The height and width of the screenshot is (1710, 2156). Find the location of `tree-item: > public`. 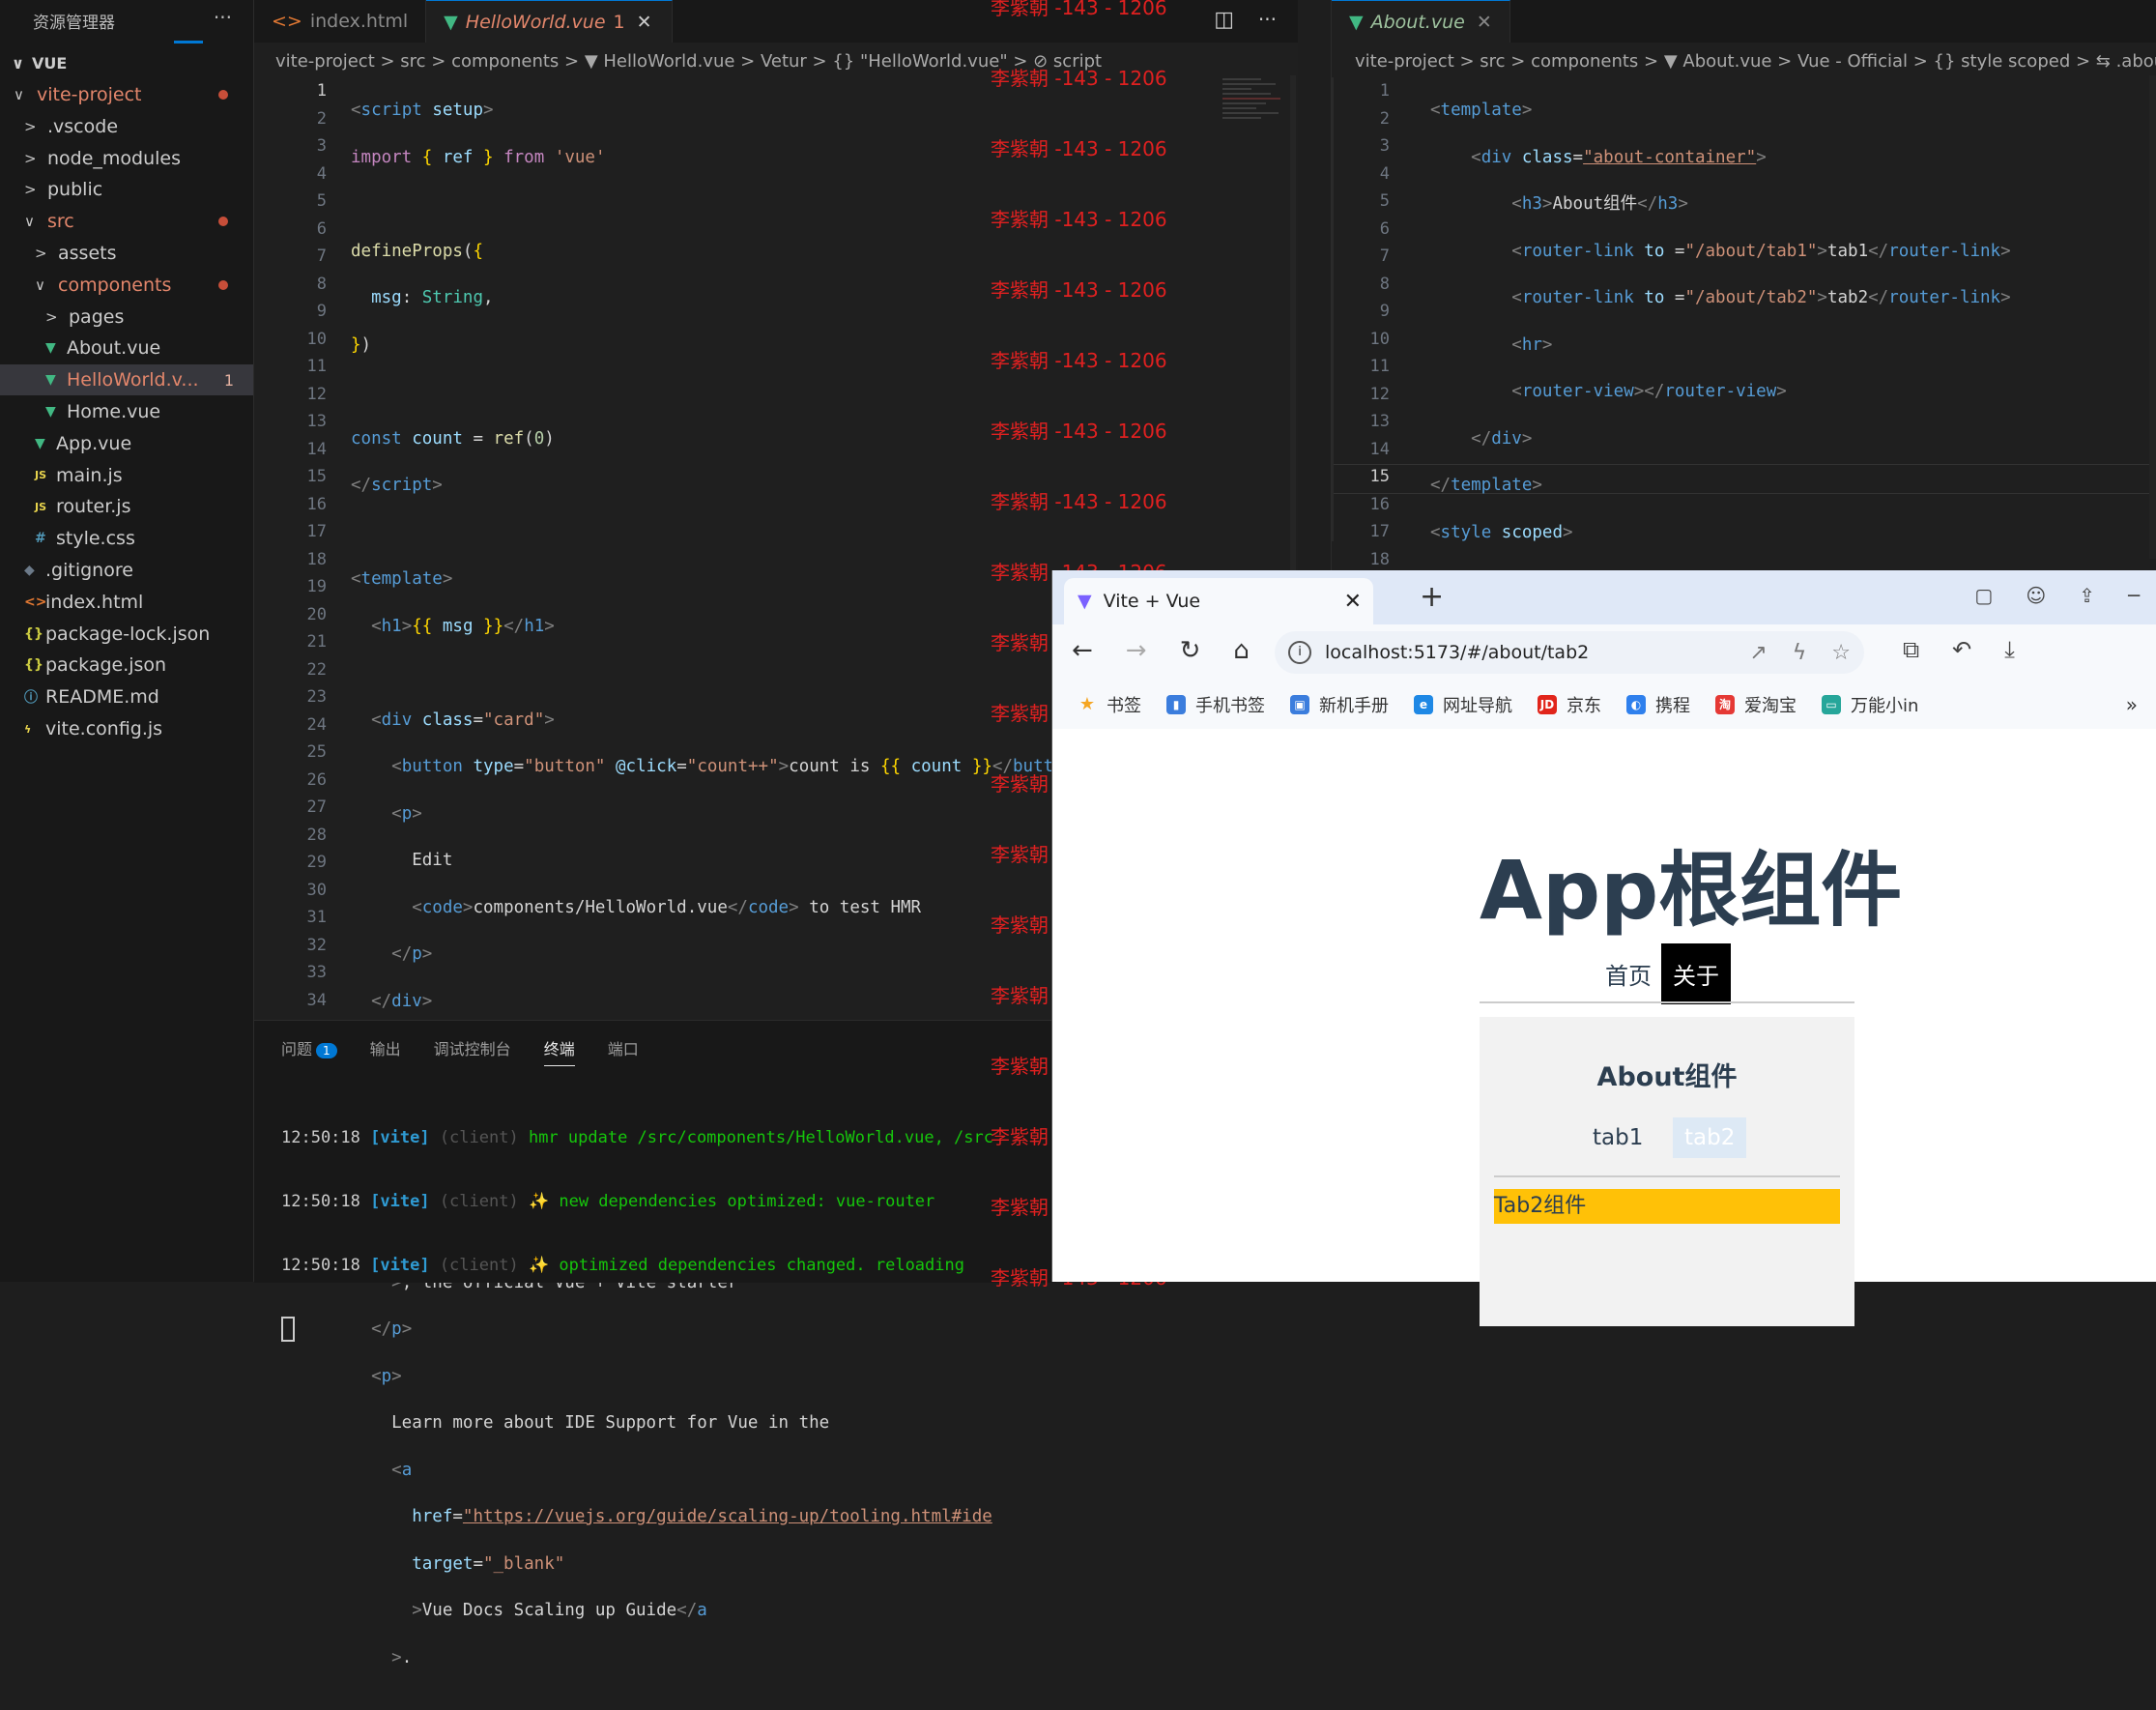

tree-item: > public is located at coordinates (126, 189).